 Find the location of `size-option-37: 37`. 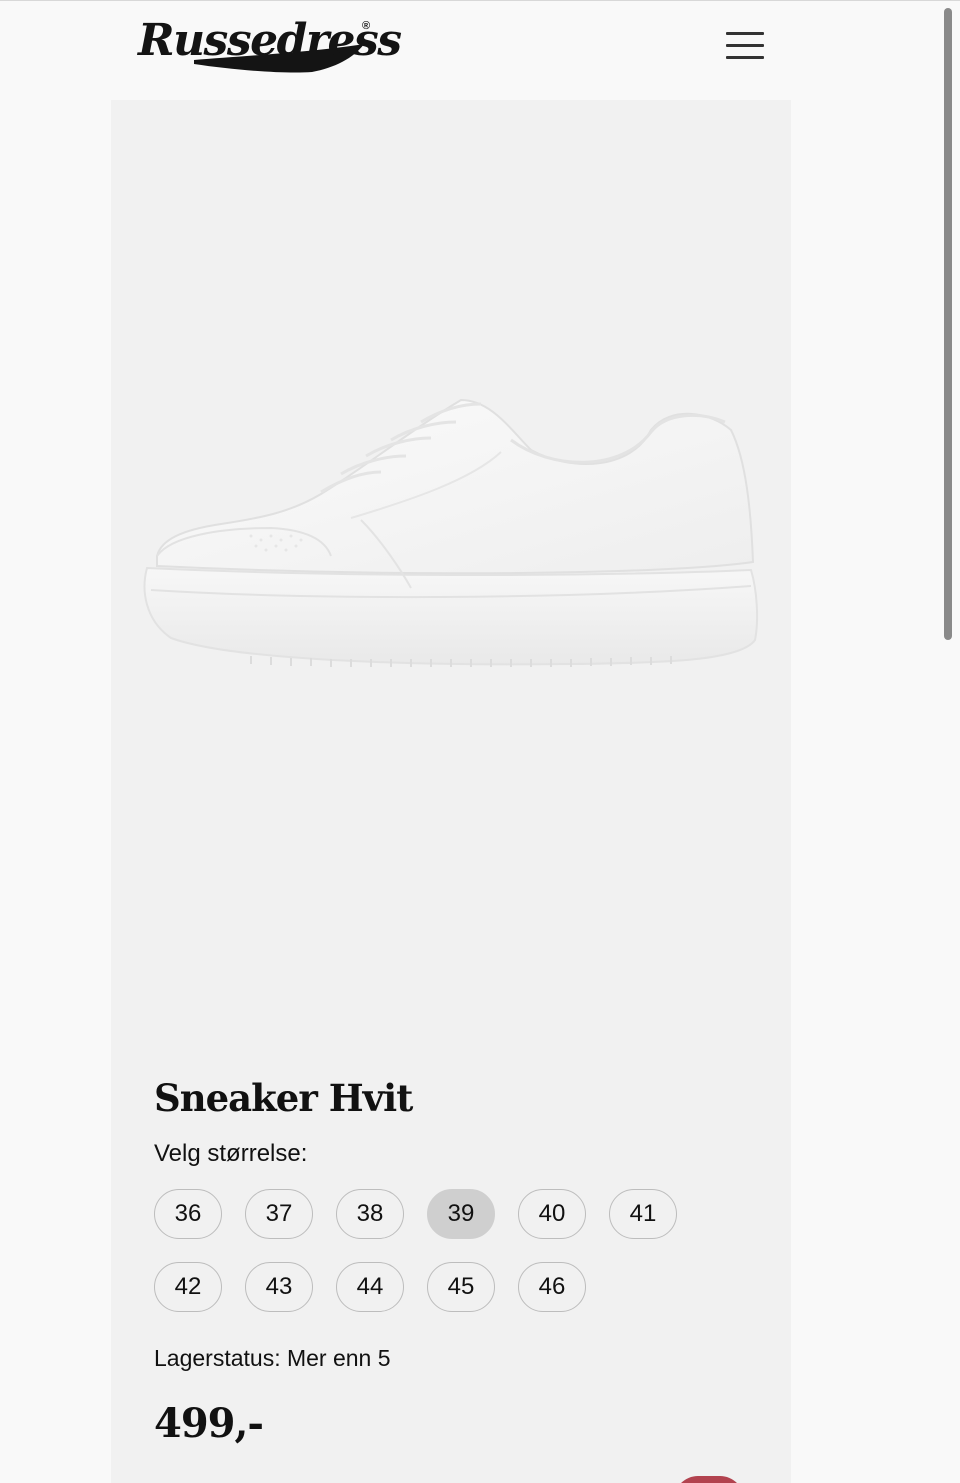

size-option-37: 37 is located at coordinates (279, 1214).